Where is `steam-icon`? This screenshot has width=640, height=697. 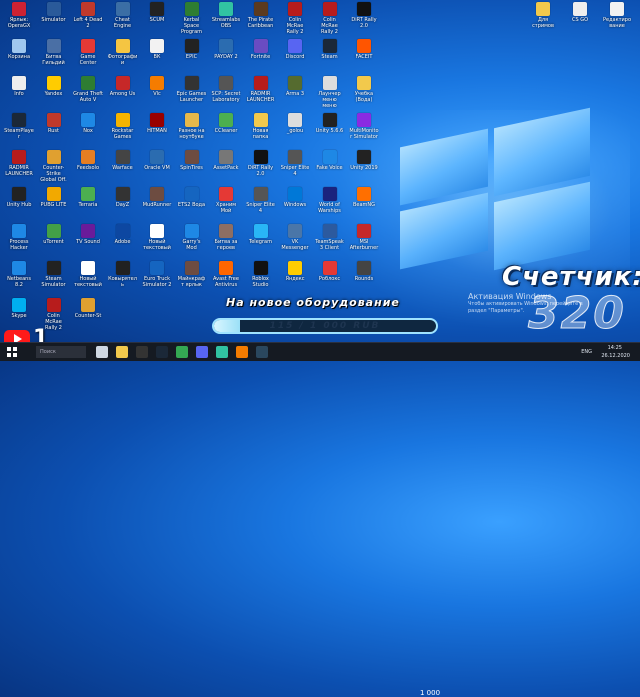 steam-icon is located at coordinates (162, 352).